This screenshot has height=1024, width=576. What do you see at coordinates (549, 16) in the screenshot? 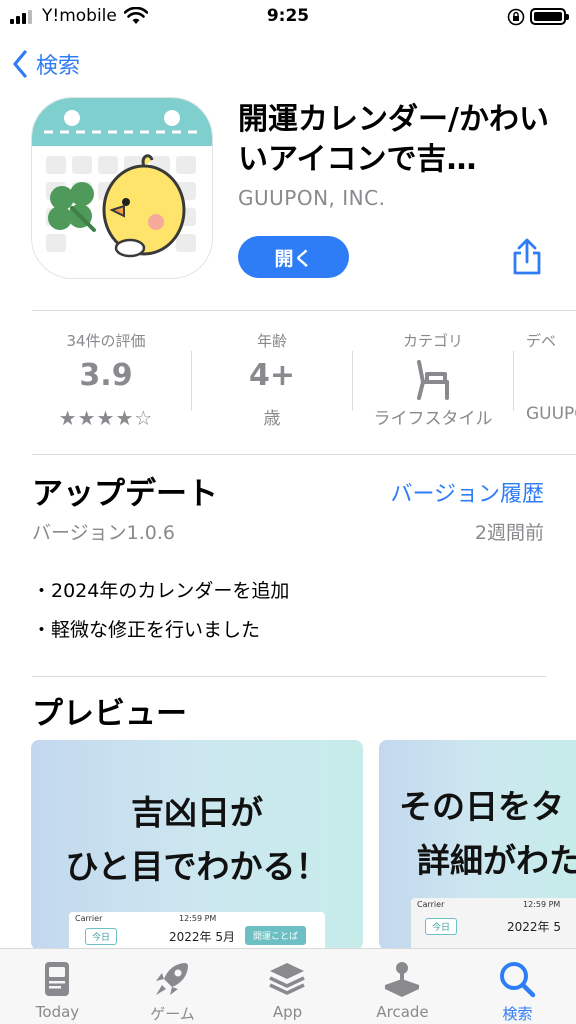
I see `battery-icon` at bounding box center [549, 16].